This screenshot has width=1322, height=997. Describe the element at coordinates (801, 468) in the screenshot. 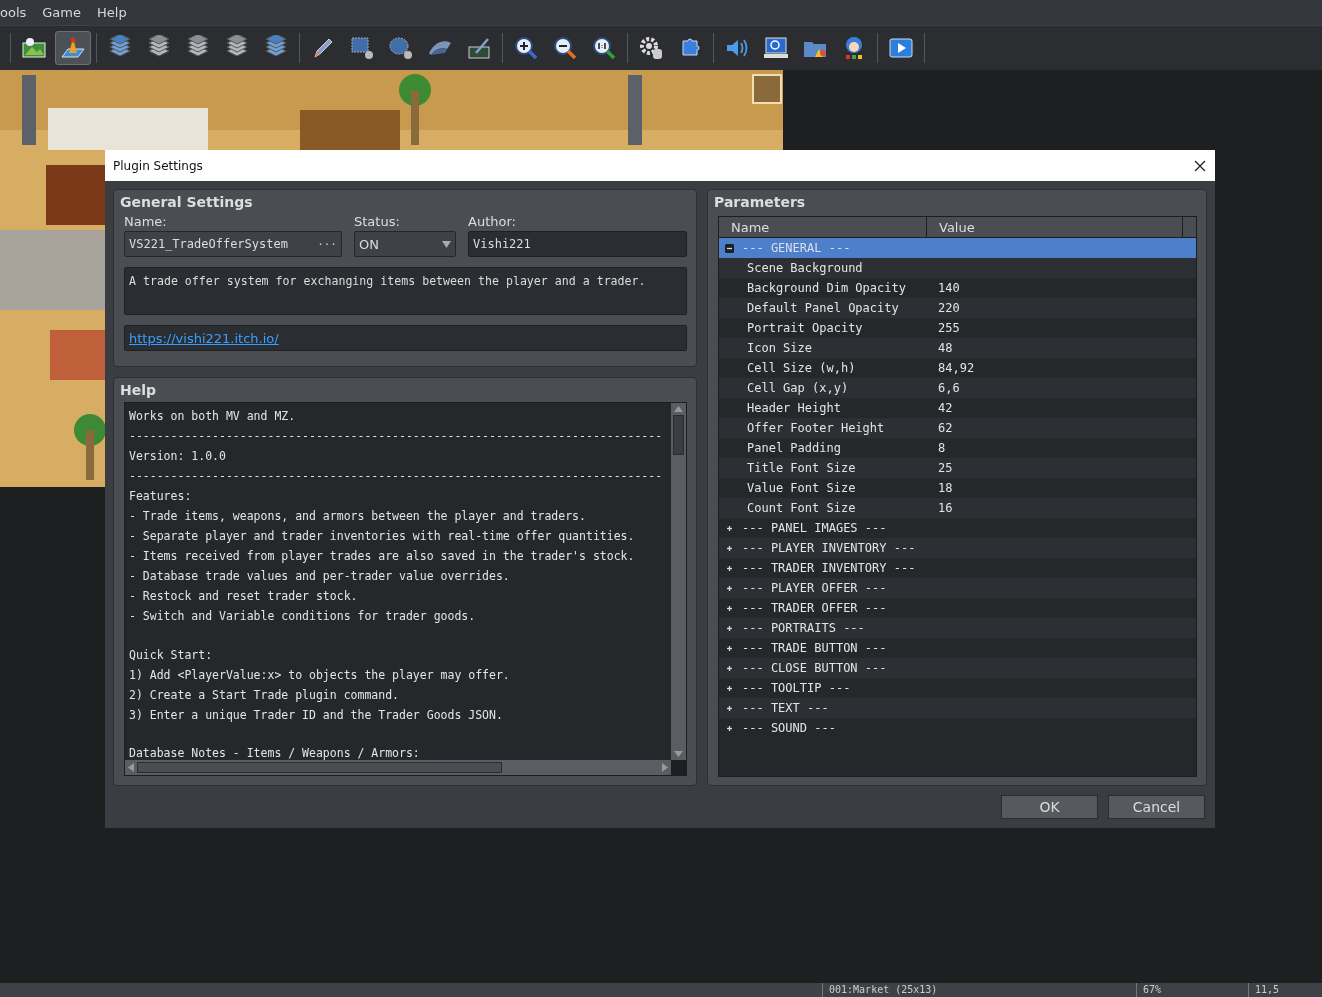

I see `parameter-name: Title Font Size` at that location.